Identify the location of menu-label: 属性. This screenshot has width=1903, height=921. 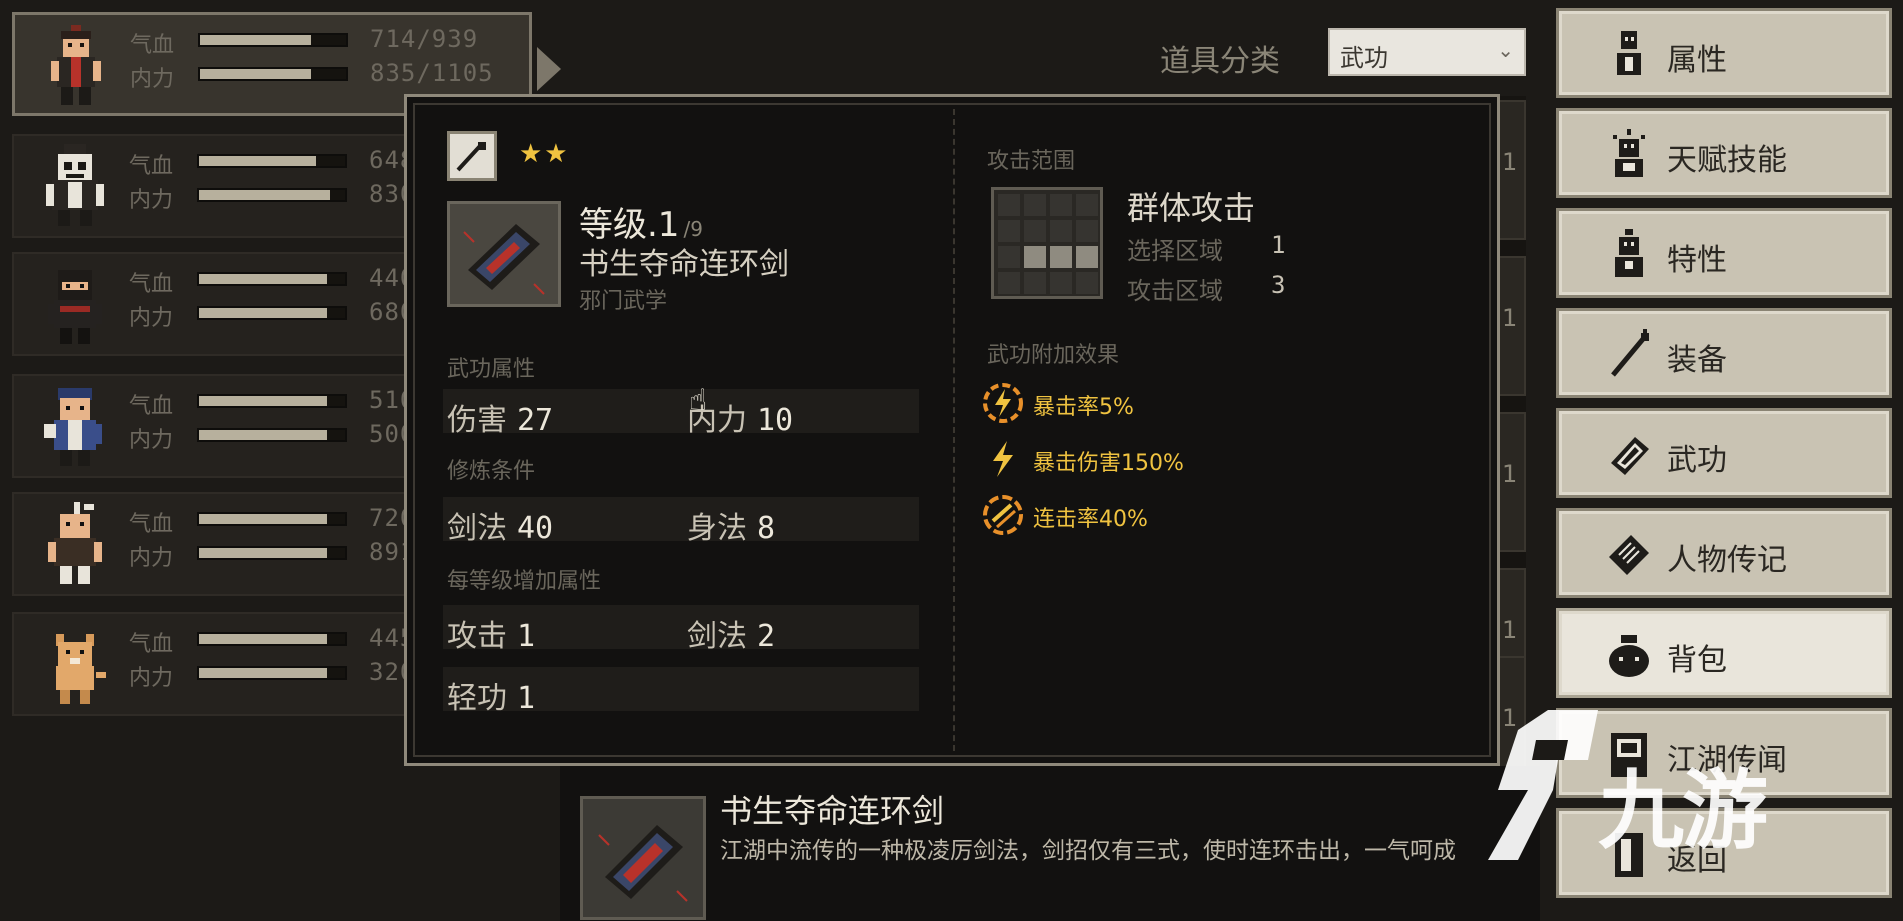
(1697, 60).